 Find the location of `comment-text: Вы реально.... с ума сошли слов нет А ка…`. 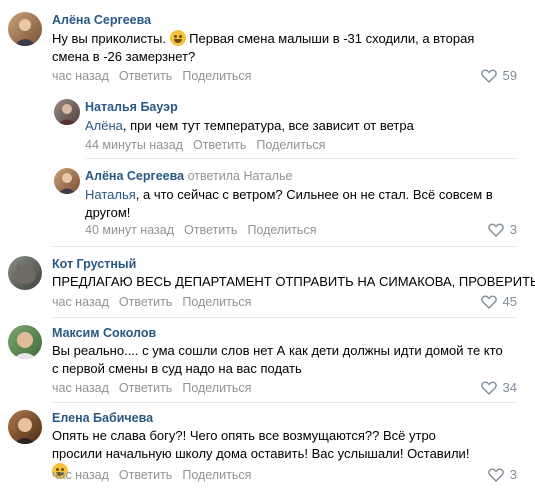

comment-text: Вы реально.... с ума сошли слов нет А ка… is located at coordinates (277, 359).